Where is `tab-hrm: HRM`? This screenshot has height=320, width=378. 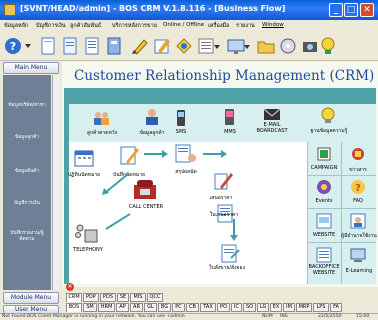
tab-hrm: HRM is located at coordinates (106, 307).